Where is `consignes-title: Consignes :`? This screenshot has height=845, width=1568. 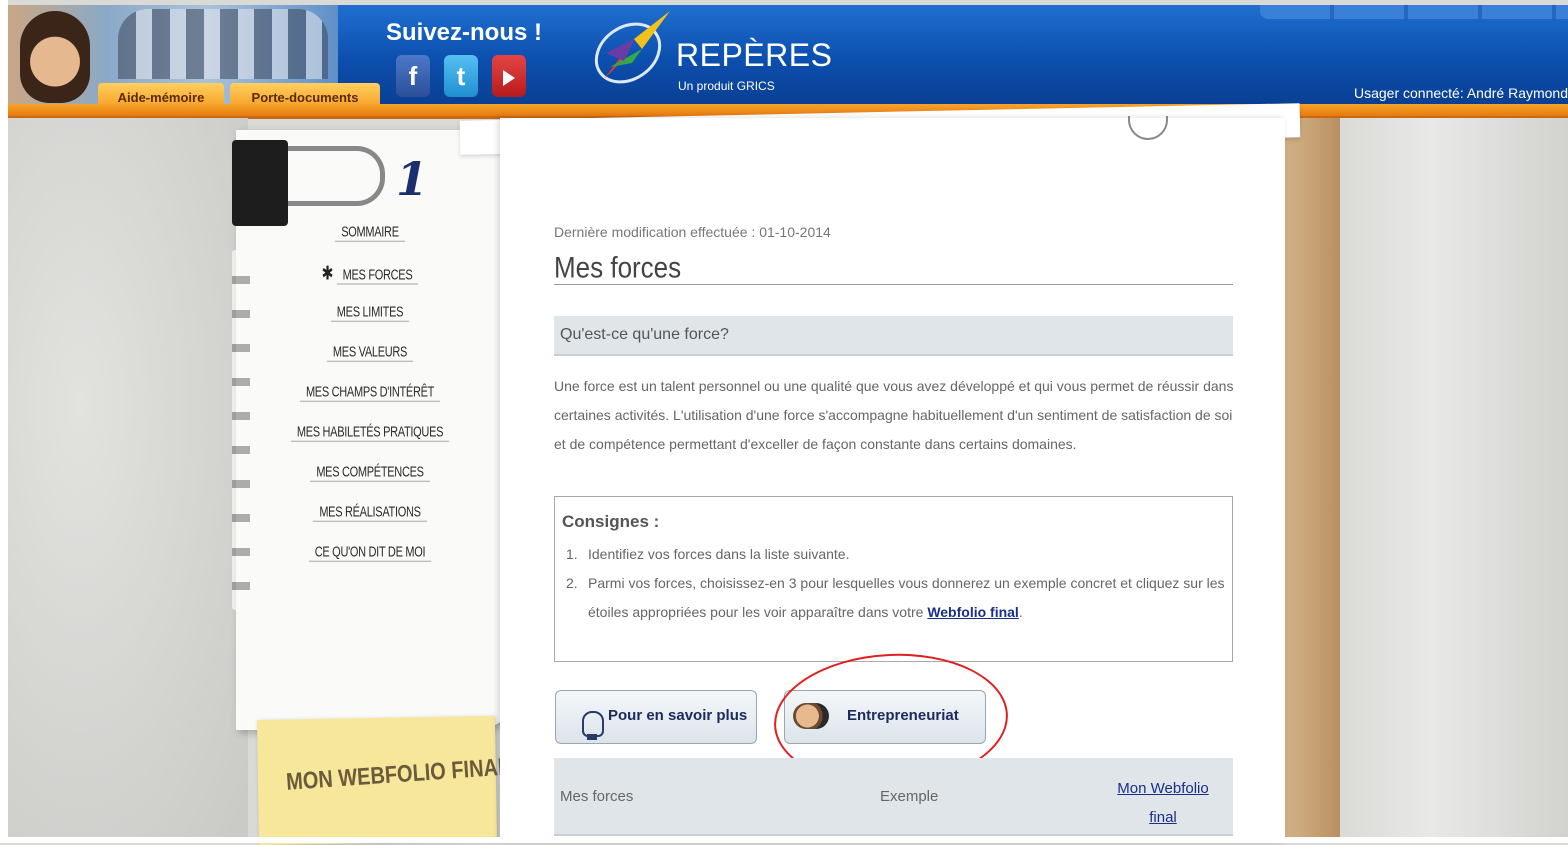 consignes-title: Consignes : is located at coordinates (611, 521).